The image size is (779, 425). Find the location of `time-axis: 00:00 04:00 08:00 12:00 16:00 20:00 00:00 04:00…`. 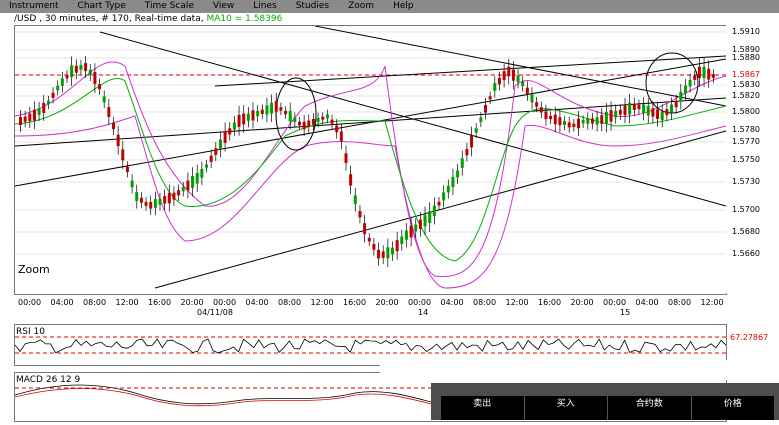

time-axis: 00:00 04:00 08:00 12:00 16:00 20:00 00:00 04:00… is located at coordinates (371, 307).